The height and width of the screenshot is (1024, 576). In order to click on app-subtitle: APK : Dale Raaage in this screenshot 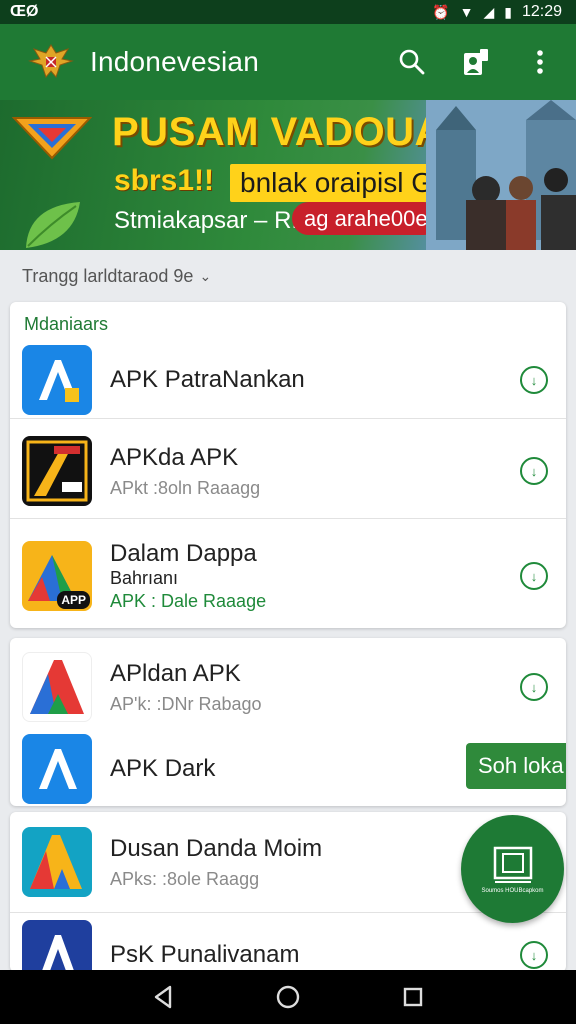, I will do `click(188, 601)`.